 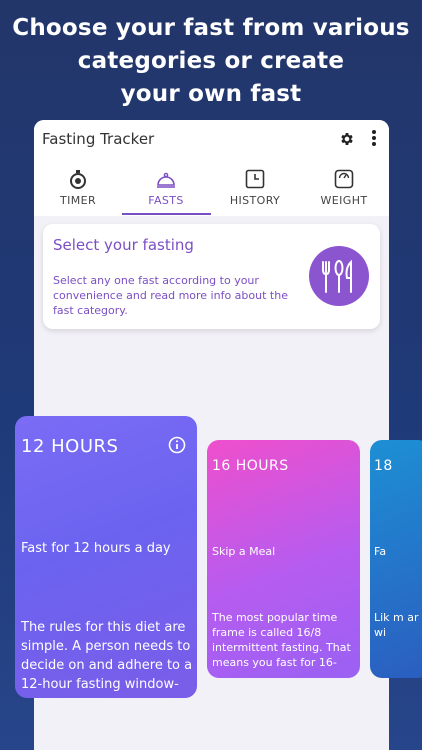 I want to click on fast-card-subtitle: Skip a Meal, so click(x=244, y=551).